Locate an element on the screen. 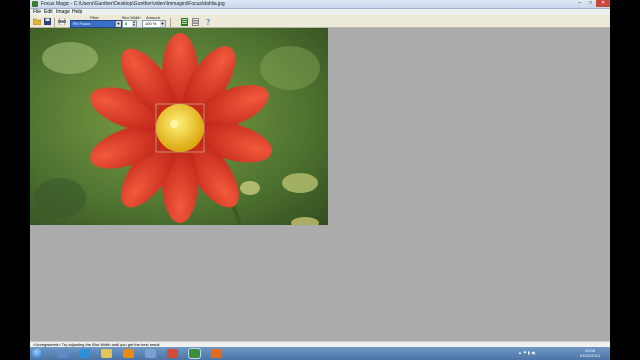 The height and width of the screenshot is (360, 640). windows-taskbar: ▲ ⚑ ▮ ◀) 20:06 01/01/2014 is located at coordinates (320, 353).